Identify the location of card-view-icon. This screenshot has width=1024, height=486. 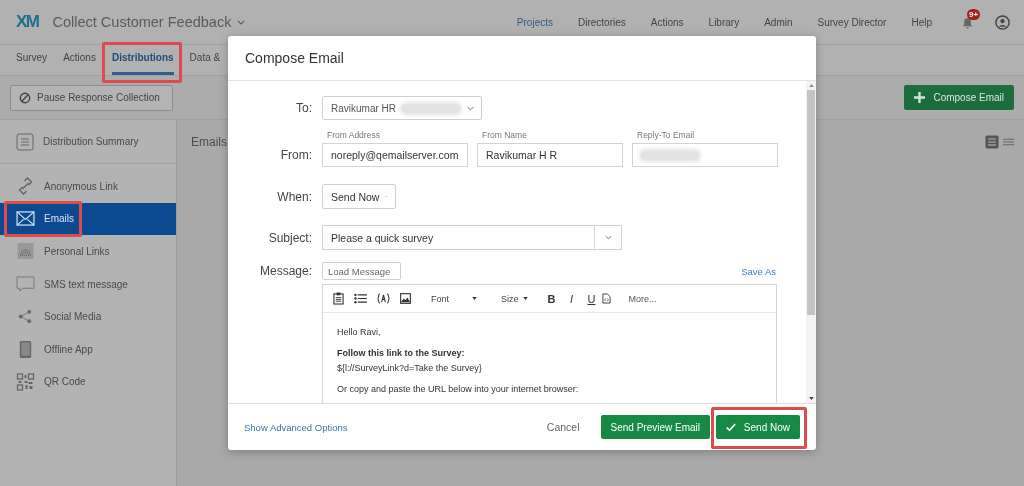
(992, 142).